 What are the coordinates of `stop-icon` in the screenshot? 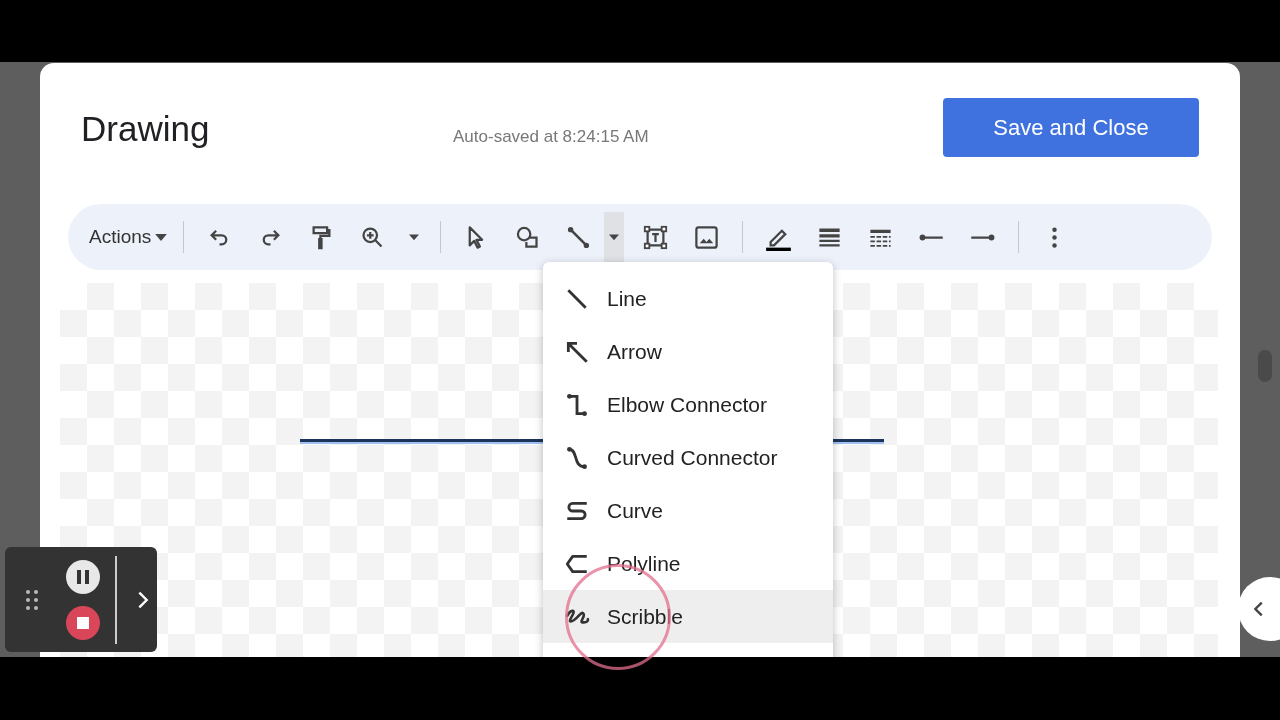 It's located at (83, 622).